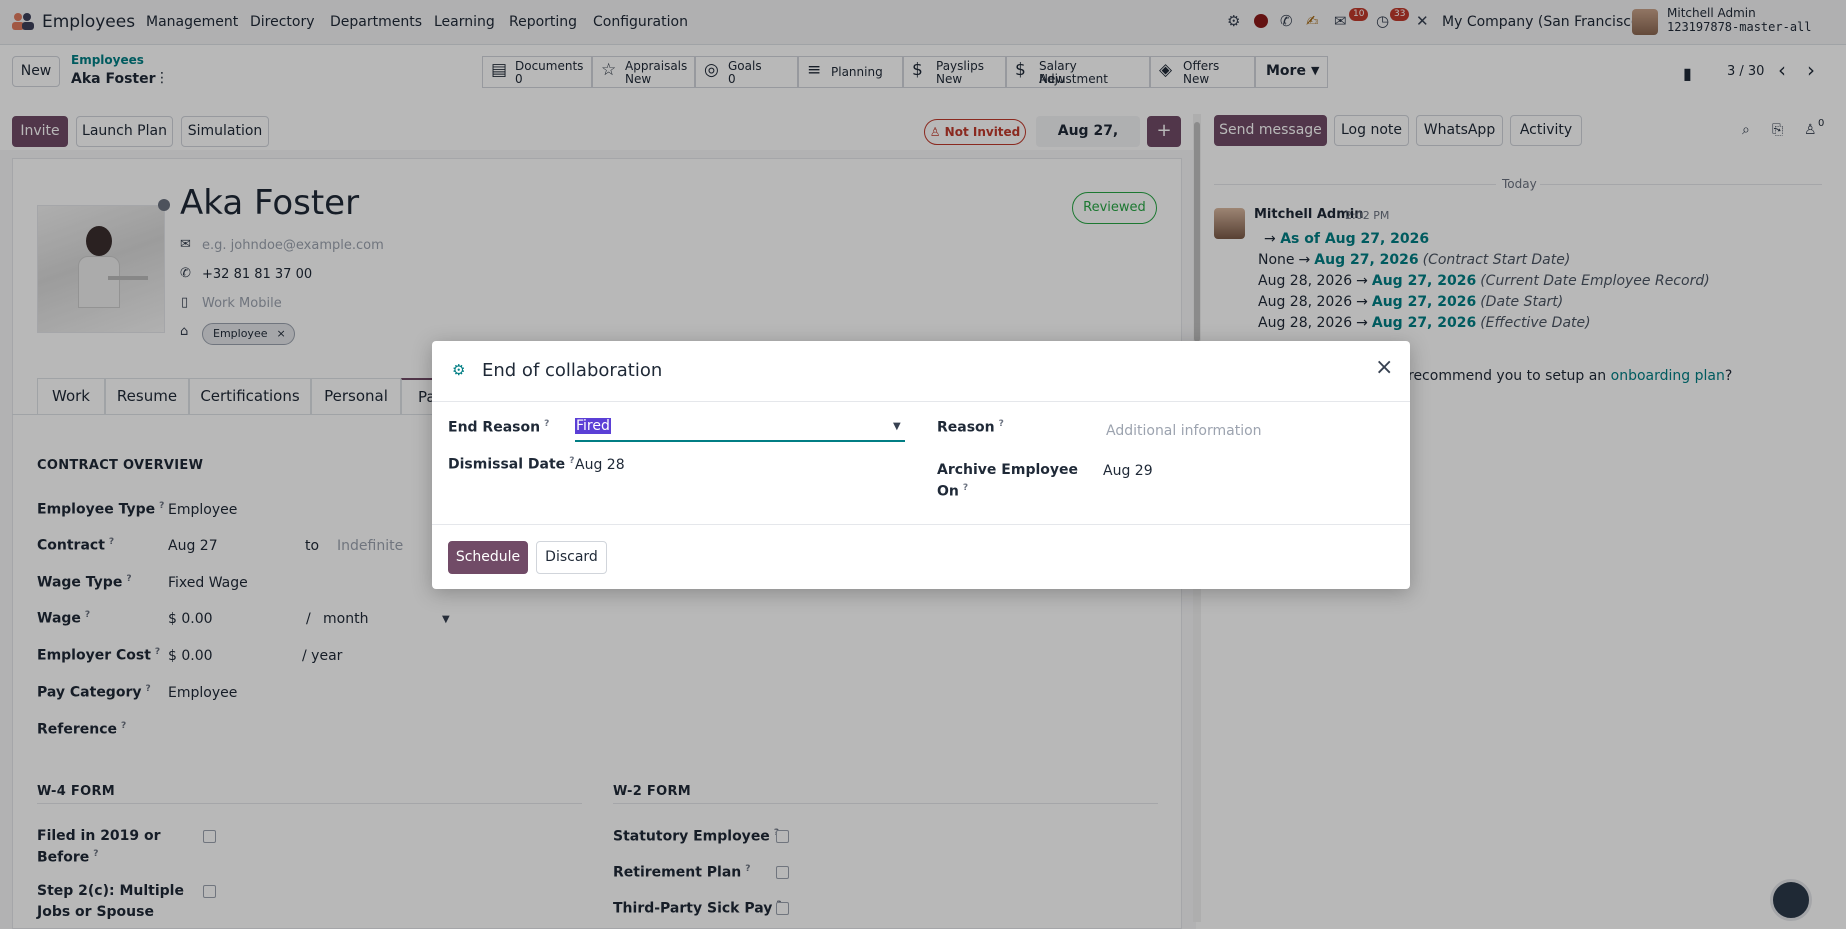 The height and width of the screenshot is (929, 1846). What do you see at coordinates (572, 370) in the screenshot?
I see `dialog-title: End of collaboration` at bounding box center [572, 370].